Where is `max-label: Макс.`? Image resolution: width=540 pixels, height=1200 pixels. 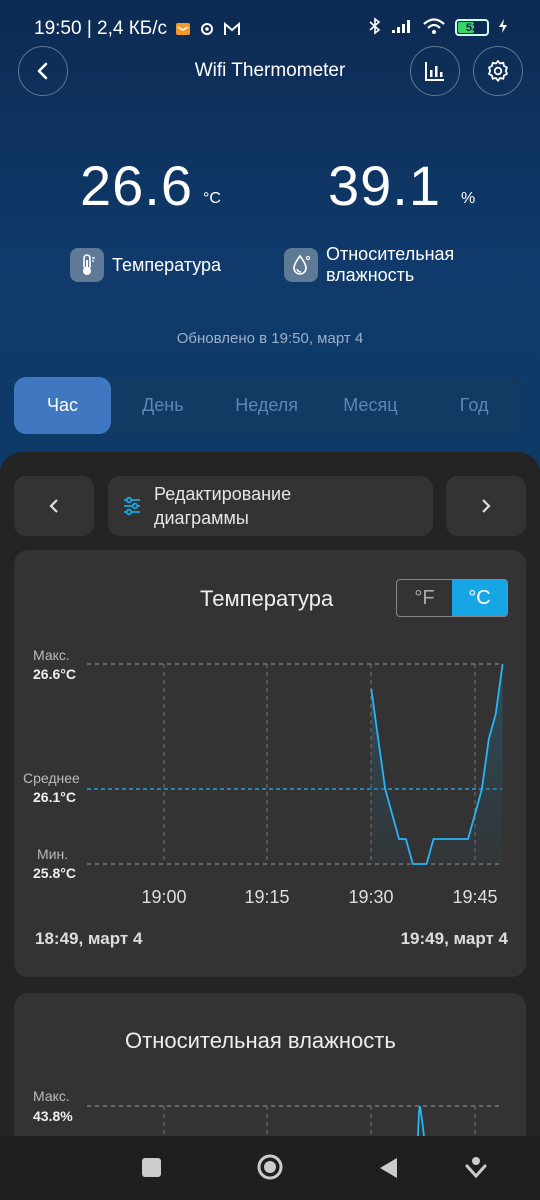 max-label: Макс. is located at coordinates (51, 655).